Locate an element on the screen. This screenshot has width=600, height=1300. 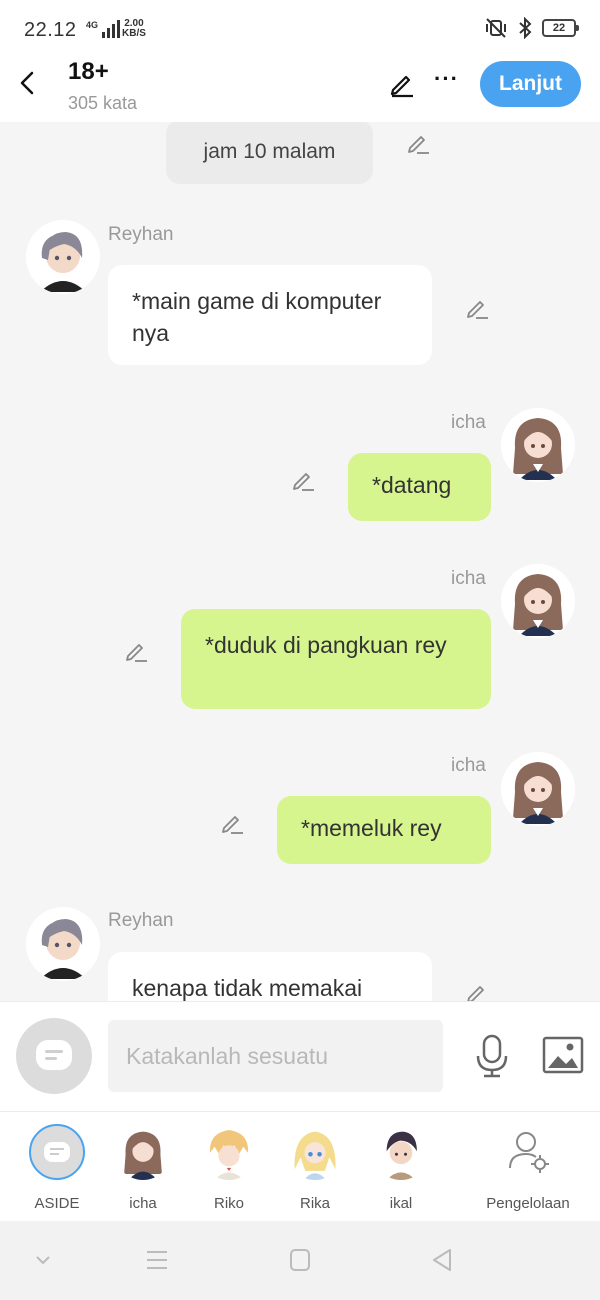
status-time: 22.12 is located at coordinates (50, 30).